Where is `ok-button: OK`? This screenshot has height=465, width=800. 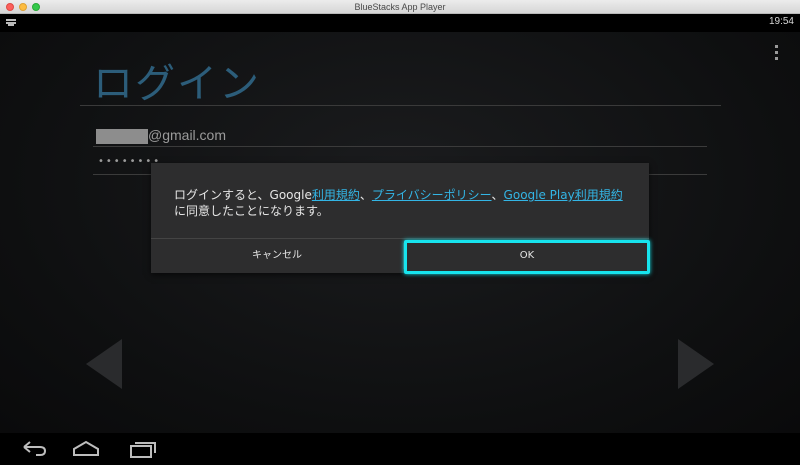 ok-button: OK is located at coordinates (527, 256).